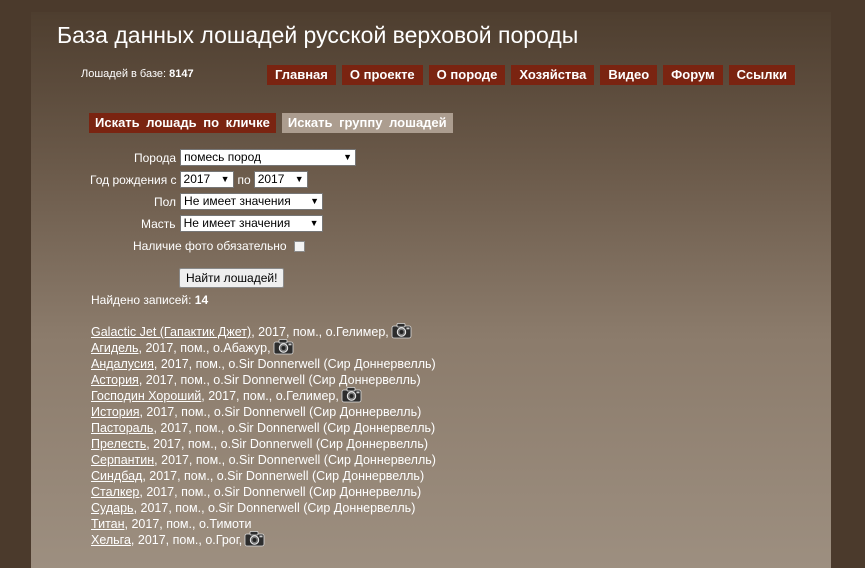 The image size is (865, 568). Describe the element at coordinates (210, 246) in the screenshot. I see `photo-required-label: Наличие фото обязательно` at that location.